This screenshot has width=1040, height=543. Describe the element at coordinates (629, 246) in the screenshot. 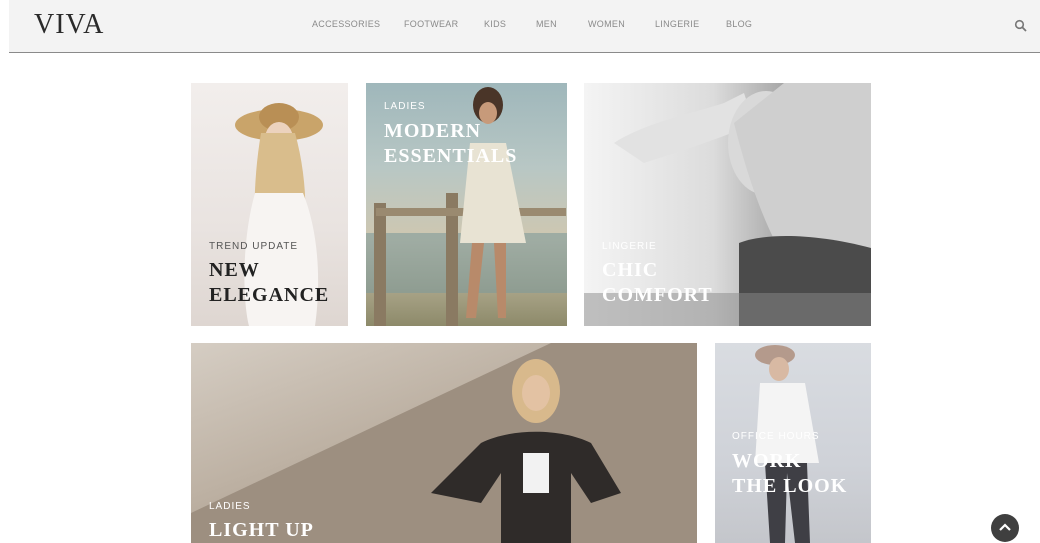

I see `tile-kicker: LINGERIE` at that location.